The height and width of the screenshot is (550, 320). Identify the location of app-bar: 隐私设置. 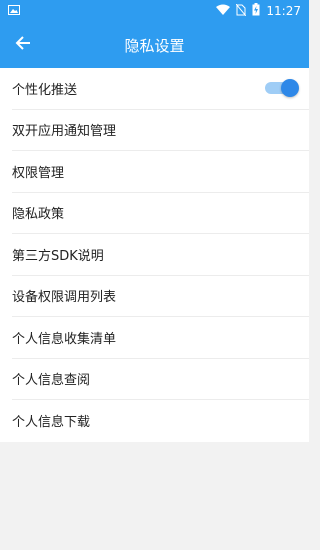
(154, 45).